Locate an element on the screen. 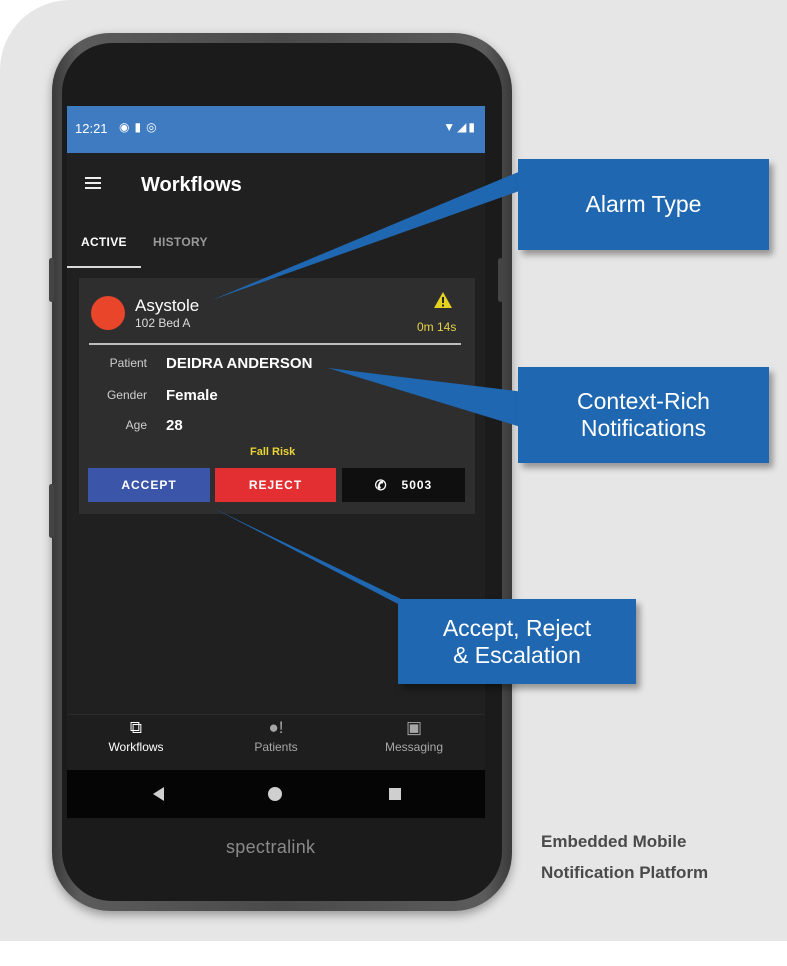  callout-escalation: Accept, Reject & Escalation is located at coordinates (517, 641).